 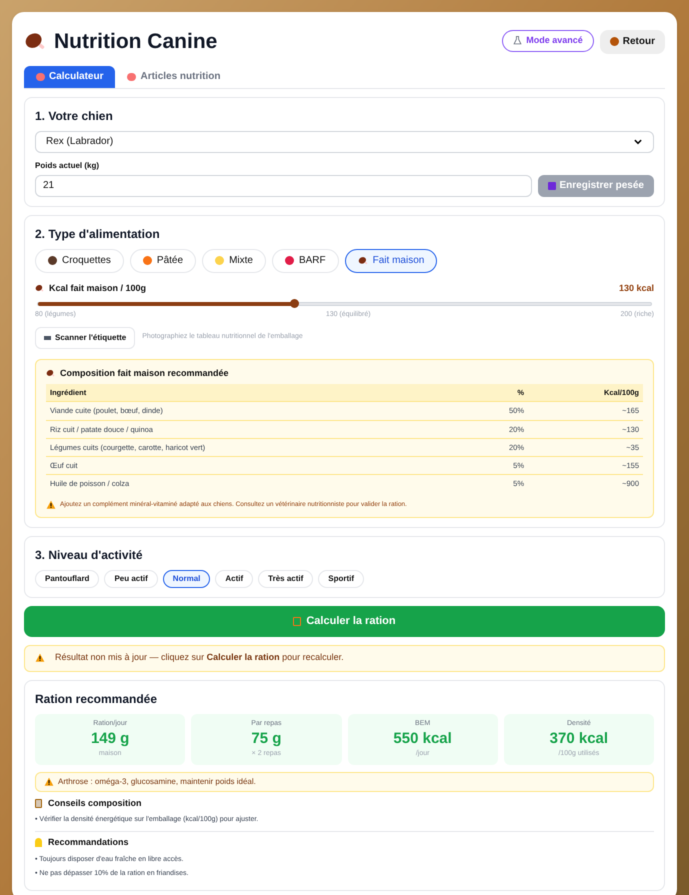 I want to click on chevron-down-icon, so click(x=638, y=141).